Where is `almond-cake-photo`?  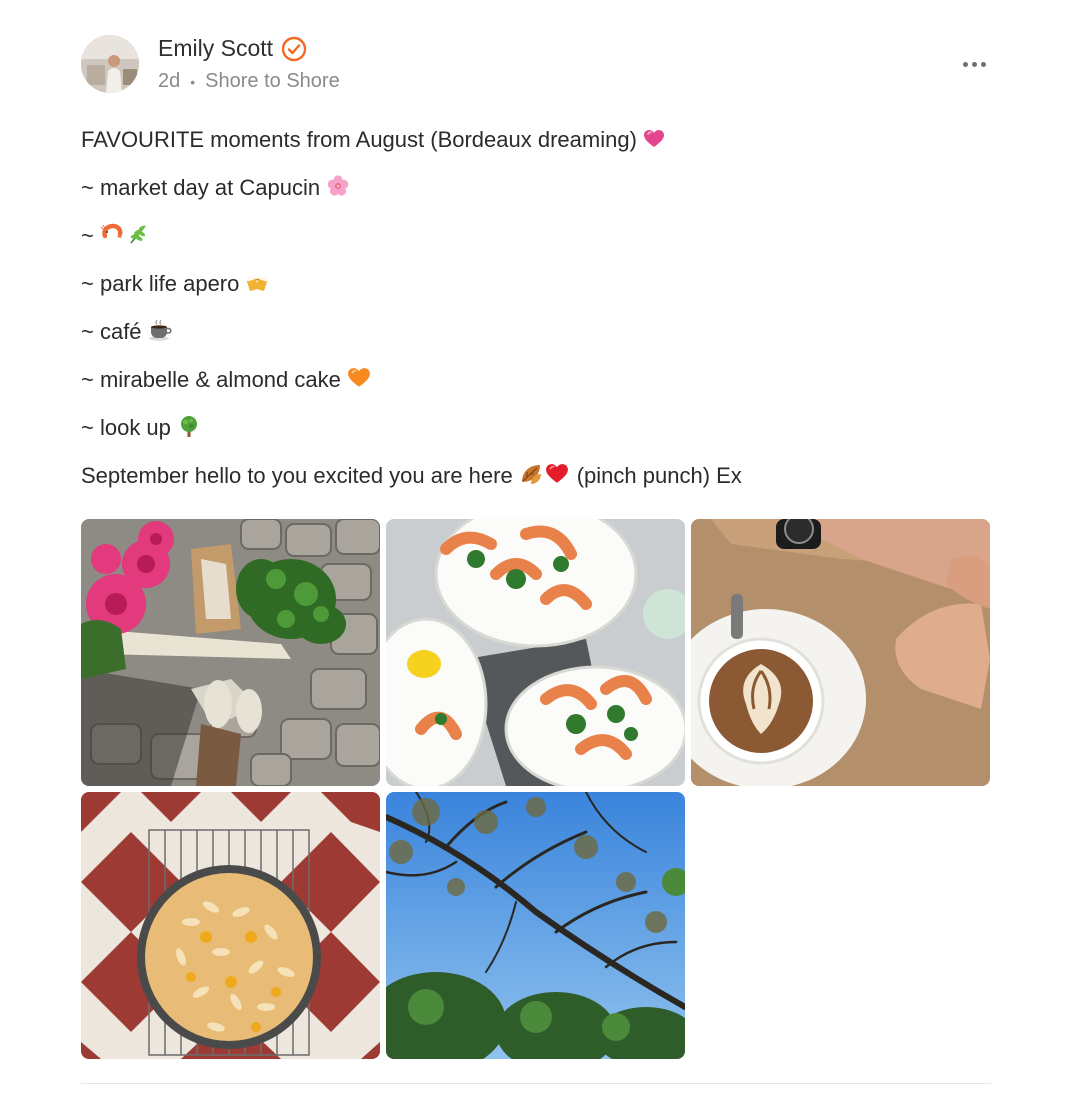 almond-cake-photo is located at coordinates (230, 925).